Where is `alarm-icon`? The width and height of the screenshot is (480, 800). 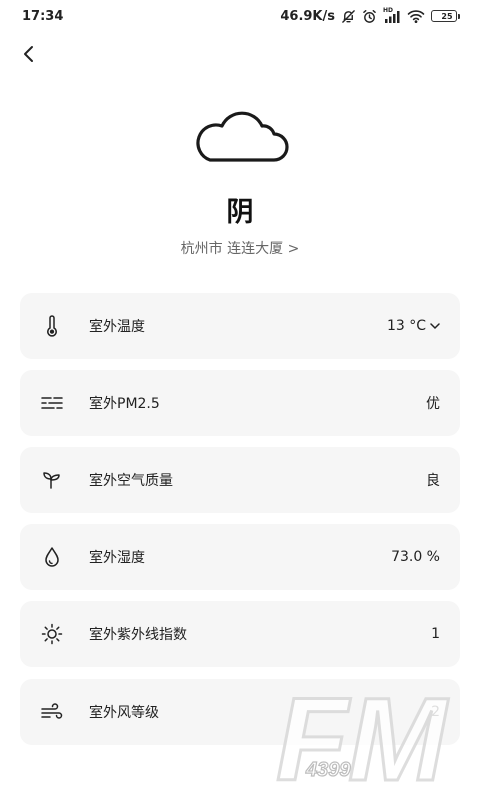 alarm-icon is located at coordinates (369, 16).